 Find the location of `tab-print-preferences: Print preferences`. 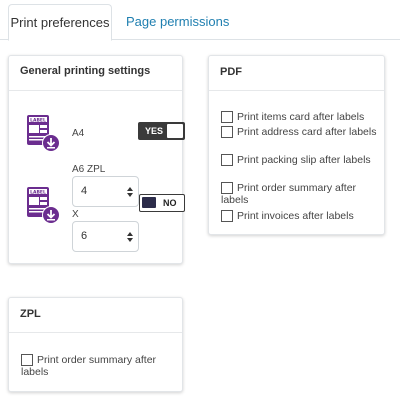

tab-print-preferences: Print preferences is located at coordinates (60, 22).